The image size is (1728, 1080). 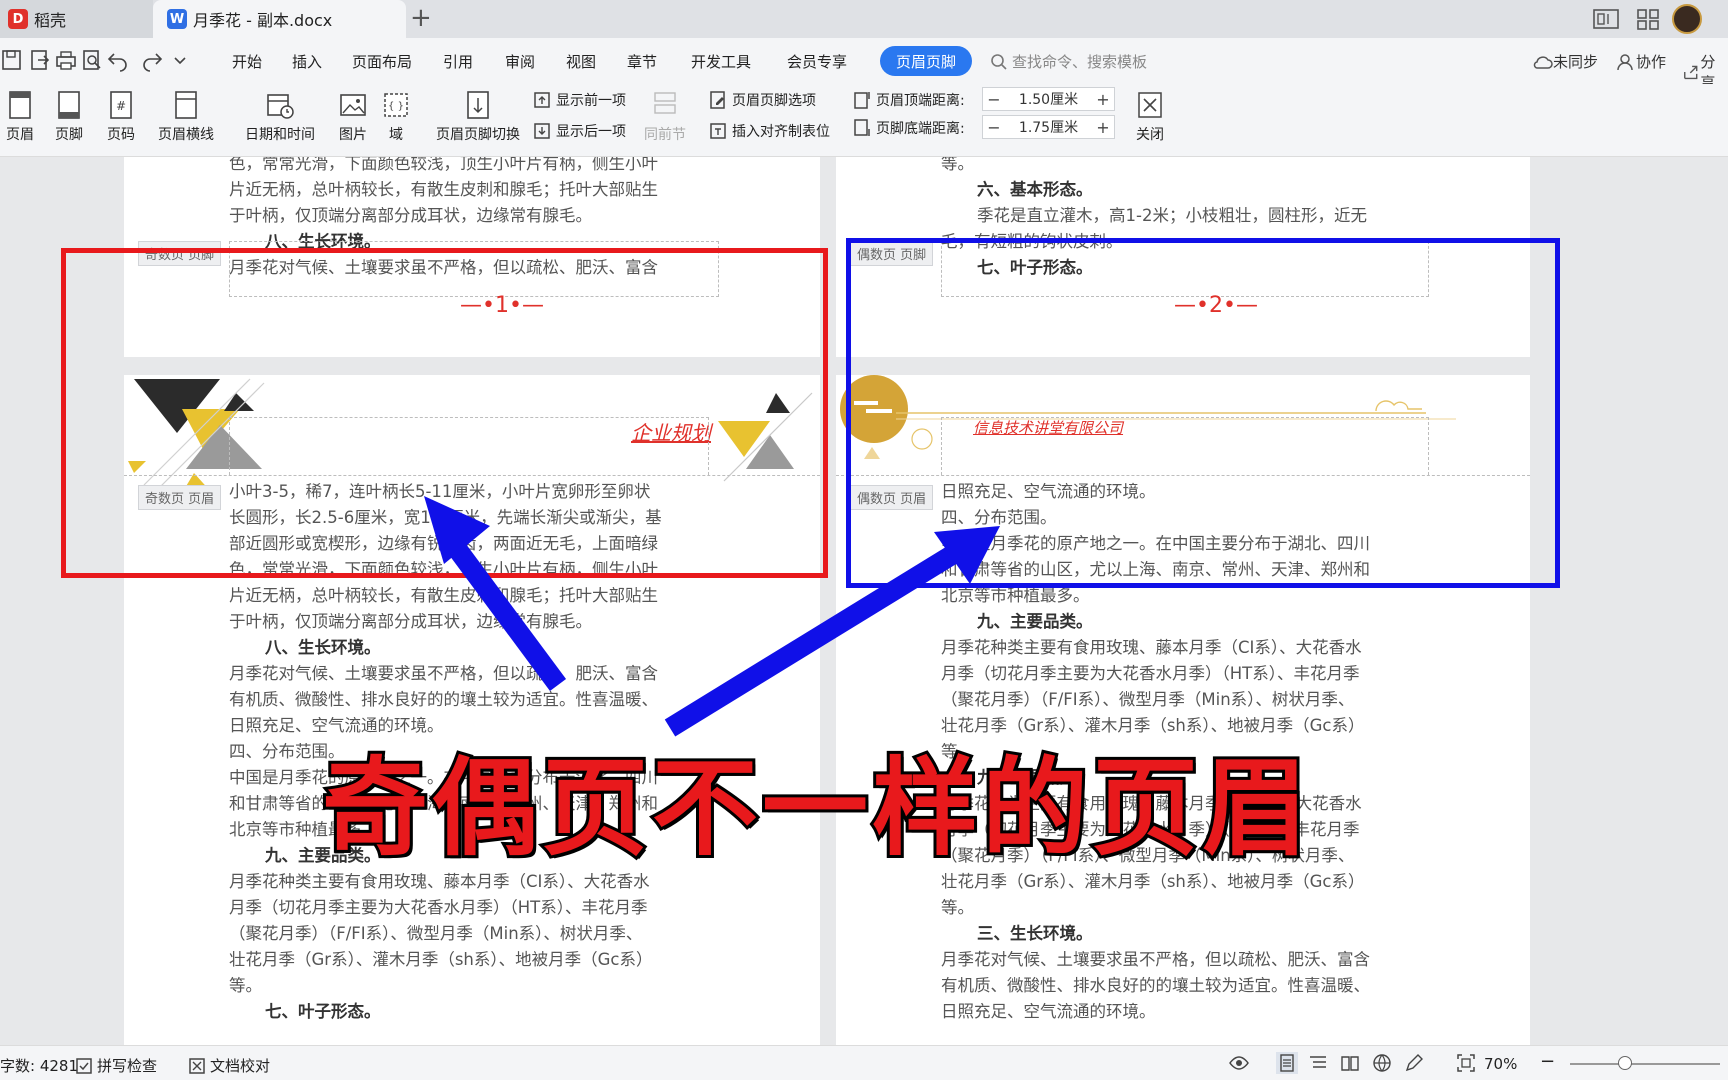 What do you see at coordinates (84, 1065) in the screenshot?
I see `checkbox-icon` at bounding box center [84, 1065].